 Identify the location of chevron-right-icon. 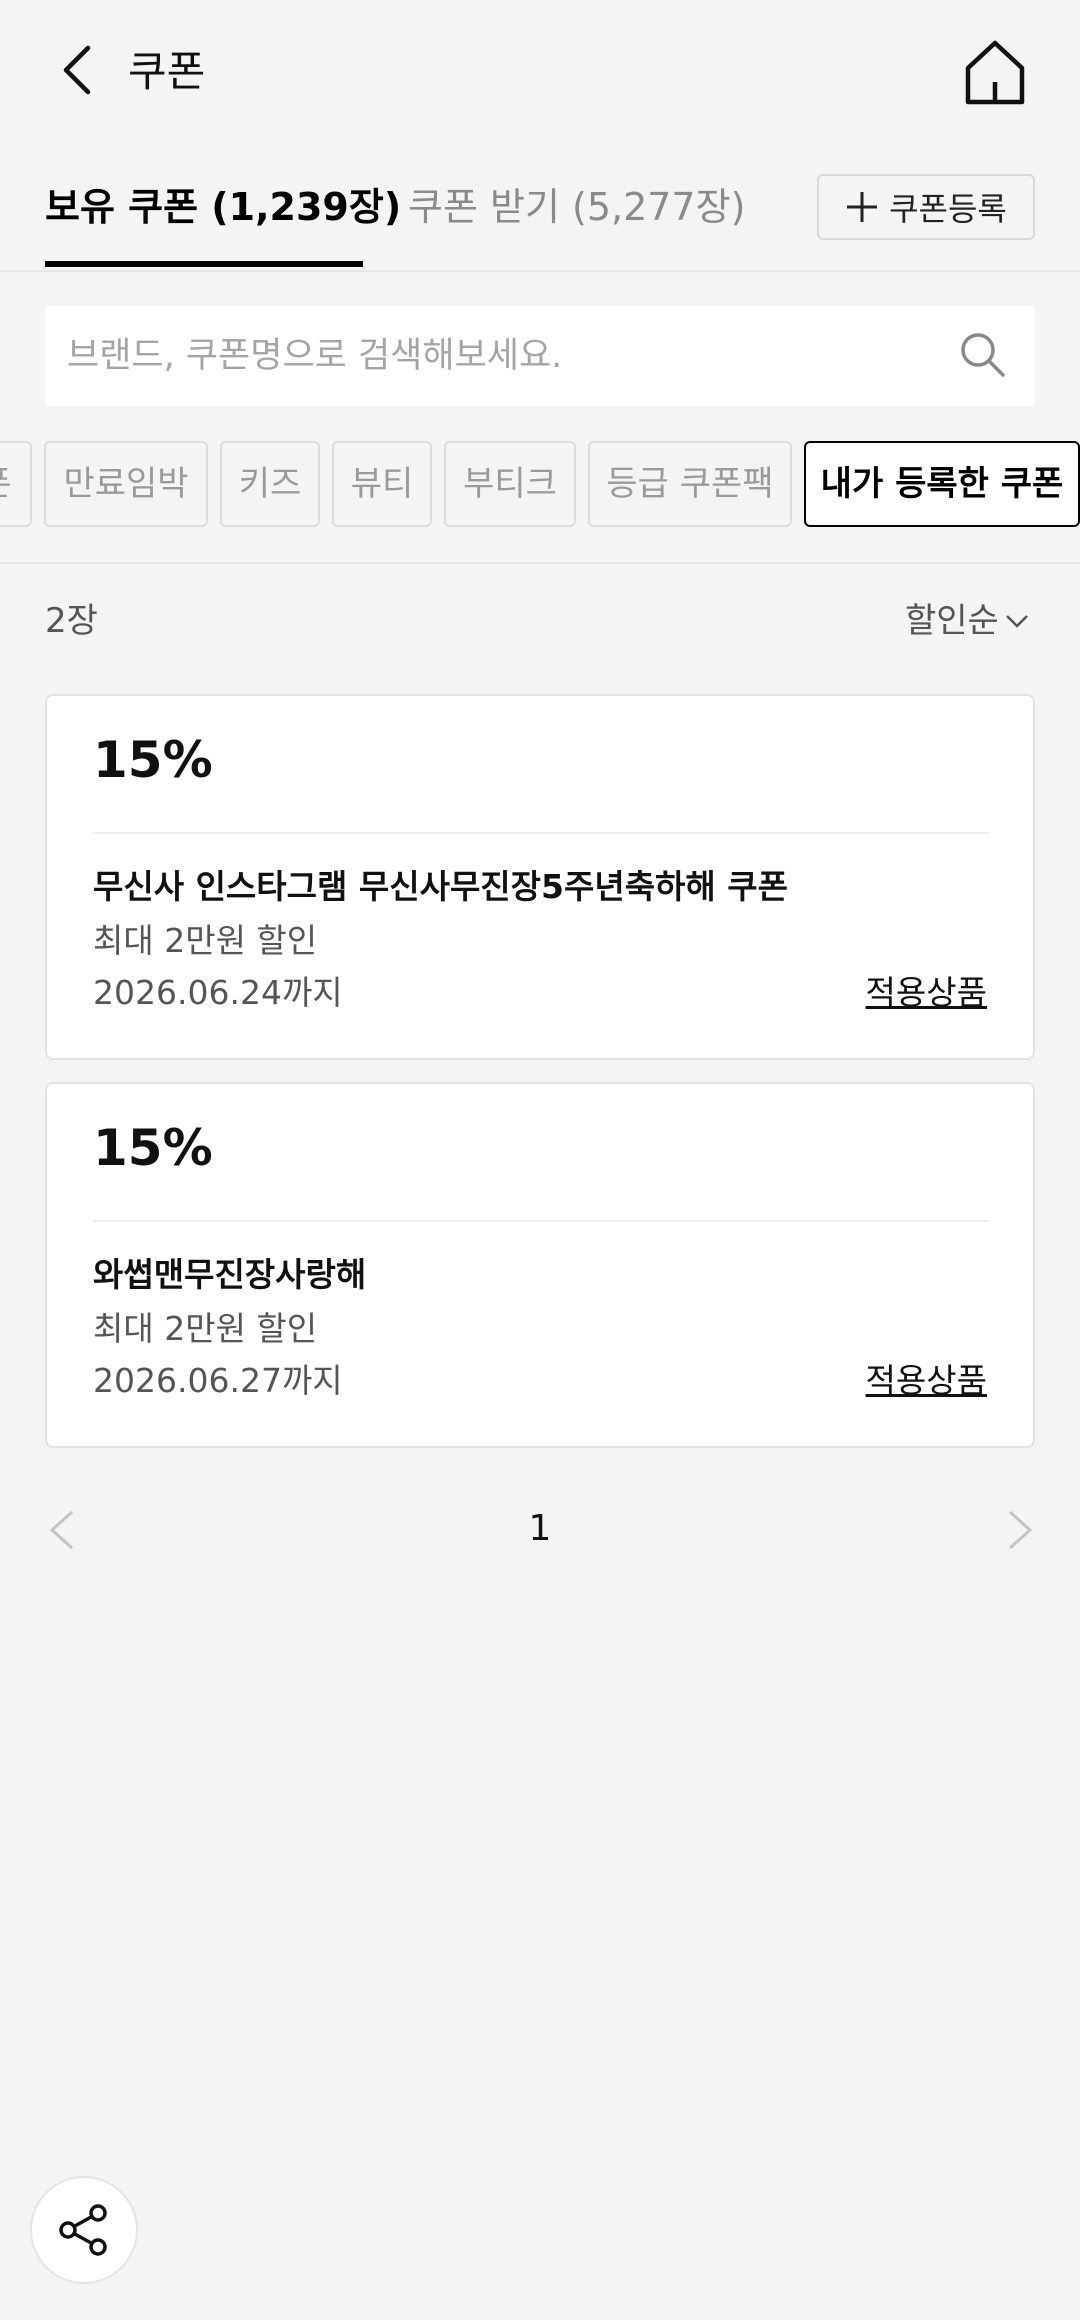
(1020, 1530).